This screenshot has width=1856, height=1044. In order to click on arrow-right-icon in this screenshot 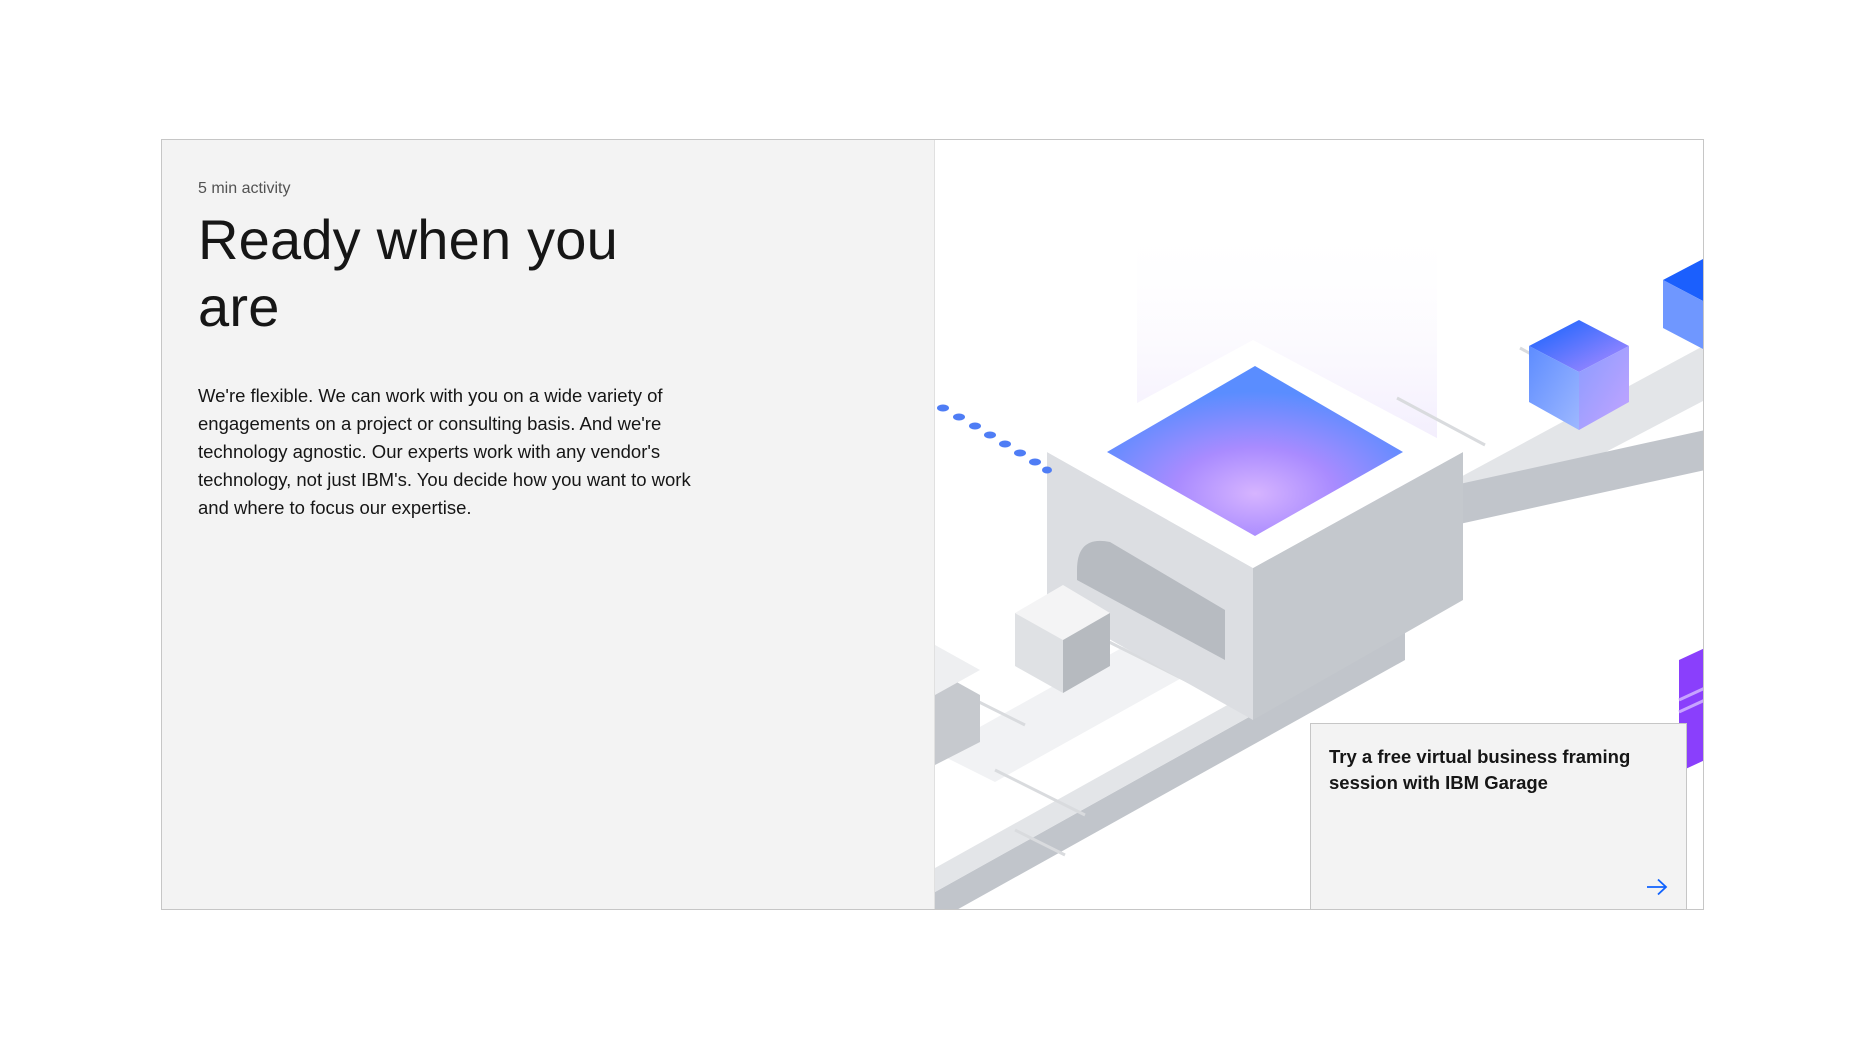, I will do `click(1657, 887)`.